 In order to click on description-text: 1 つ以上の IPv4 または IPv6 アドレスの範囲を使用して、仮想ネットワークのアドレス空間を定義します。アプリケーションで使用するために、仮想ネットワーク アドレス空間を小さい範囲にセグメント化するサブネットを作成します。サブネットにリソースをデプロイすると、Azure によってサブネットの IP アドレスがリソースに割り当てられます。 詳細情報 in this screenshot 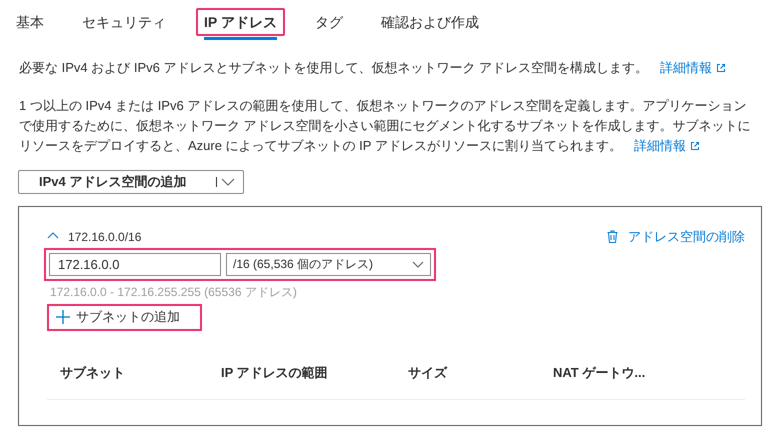, I will do `click(385, 125)`.